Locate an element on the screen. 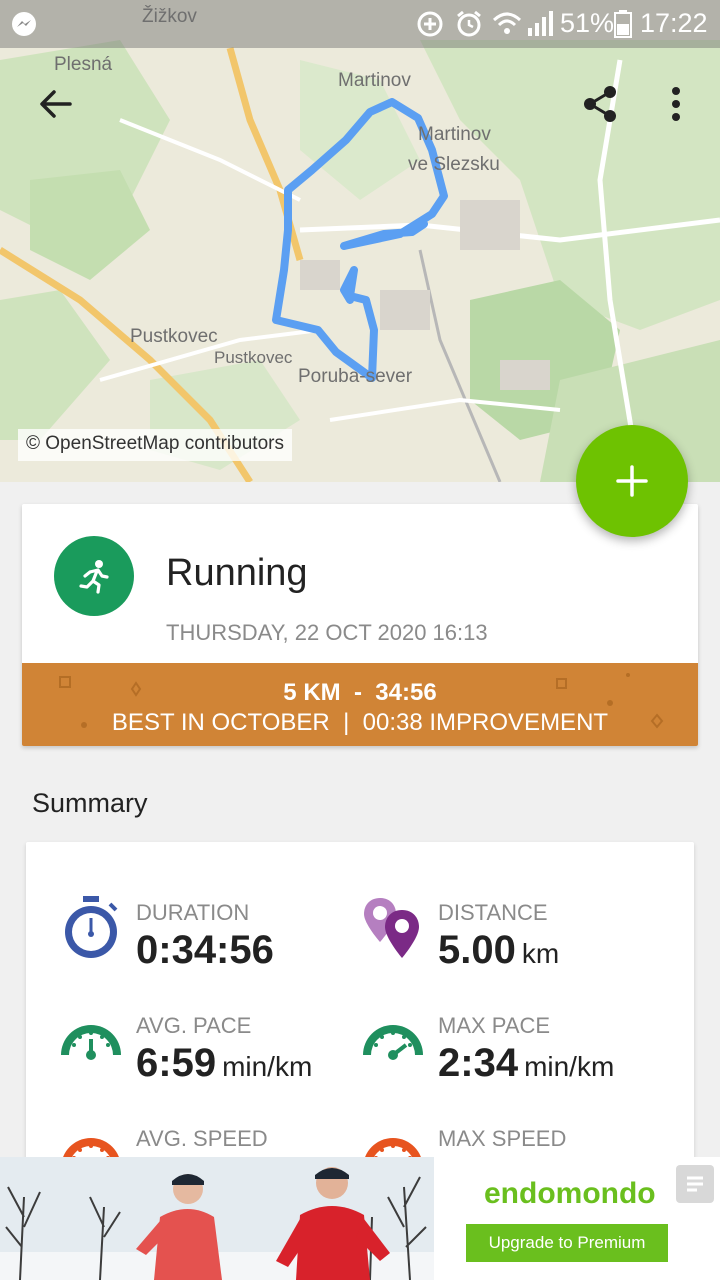  summary-heading: Summary is located at coordinates (90, 803).